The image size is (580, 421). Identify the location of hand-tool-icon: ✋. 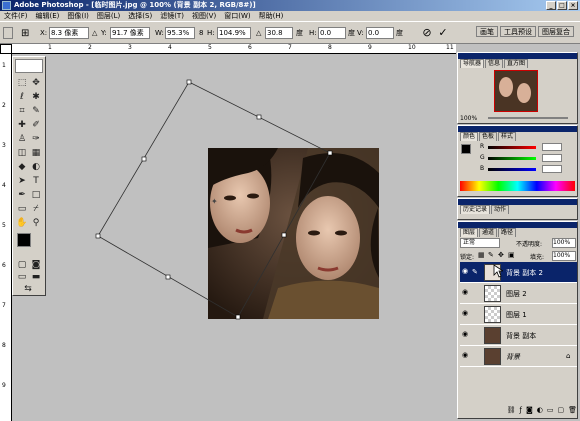
(22, 223).